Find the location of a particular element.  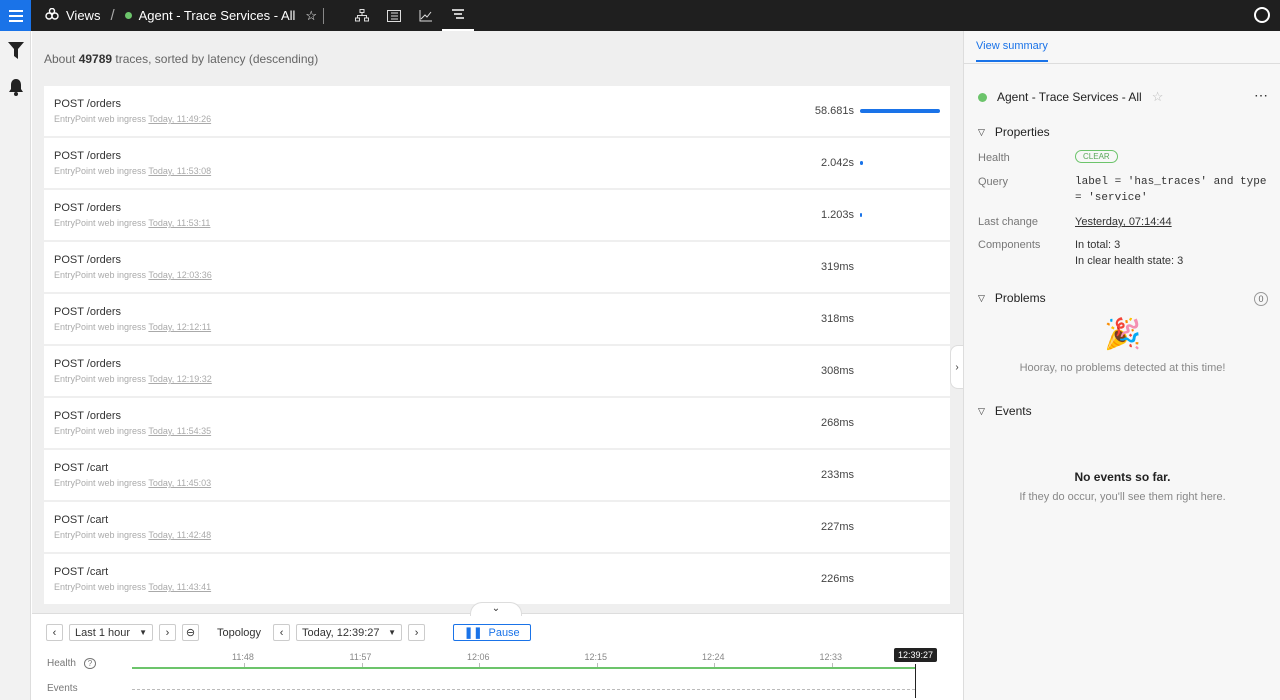

current-time-select: Today, 12:39:27 ▼ is located at coordinates (349, 632).